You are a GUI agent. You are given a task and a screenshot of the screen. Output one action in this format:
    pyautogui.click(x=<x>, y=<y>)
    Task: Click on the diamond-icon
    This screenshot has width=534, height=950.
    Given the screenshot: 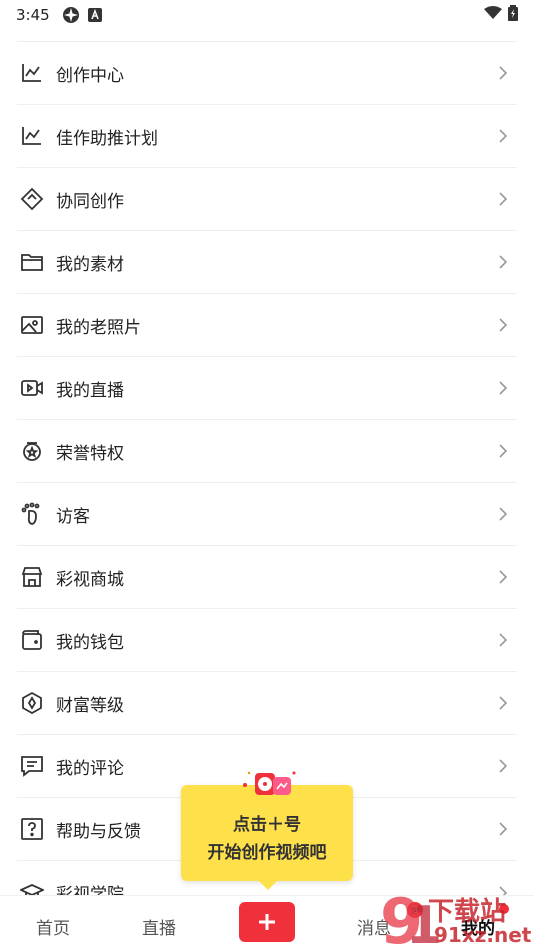 What is the action you would take?
    pyautogui.click(x=32, y=703)
    